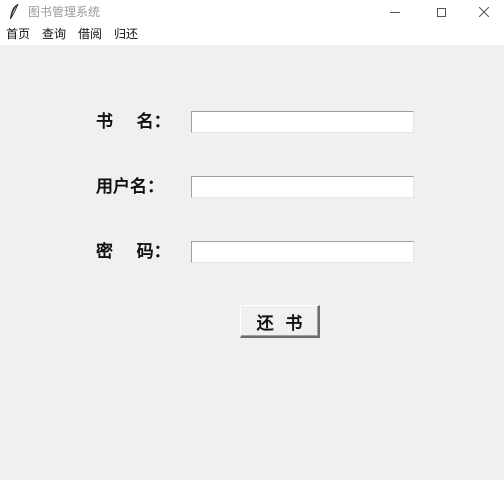 Image resolution: width=504 pixels, height=480 pixels. I want to click on username-input, so click(302, 187).